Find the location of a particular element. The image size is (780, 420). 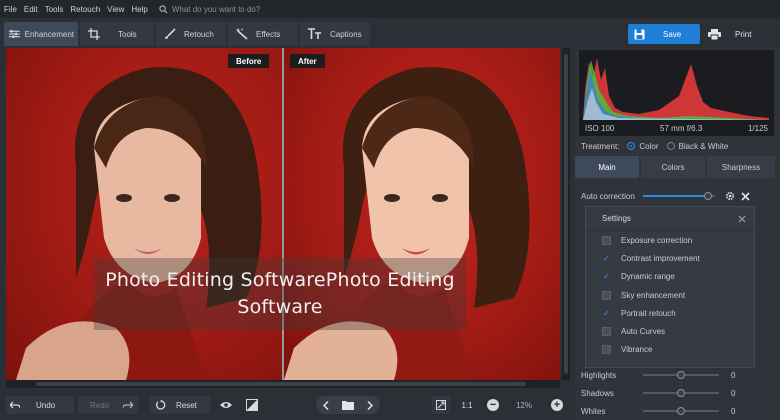

navigation-group is located at coordinates (348, 405).